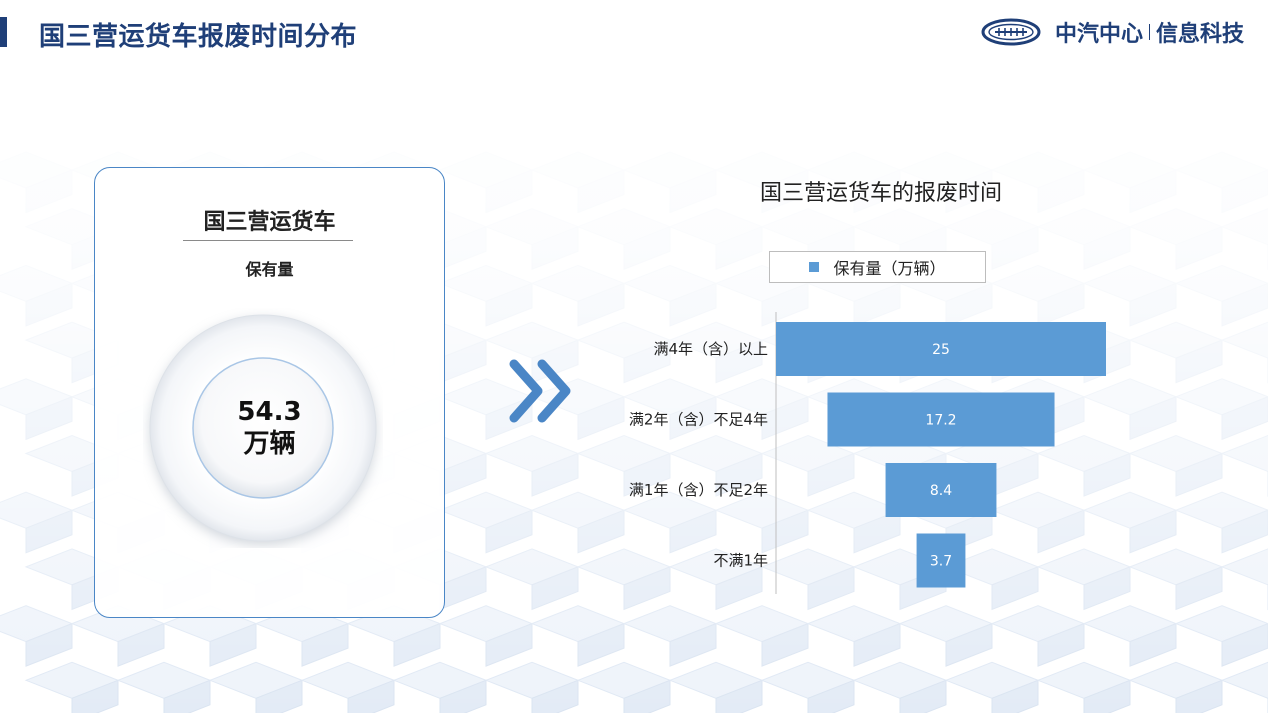 This screenshot has height=713, width=1268. I want to click on category-label: 满2年（含）不足4年, so click(698, 420).